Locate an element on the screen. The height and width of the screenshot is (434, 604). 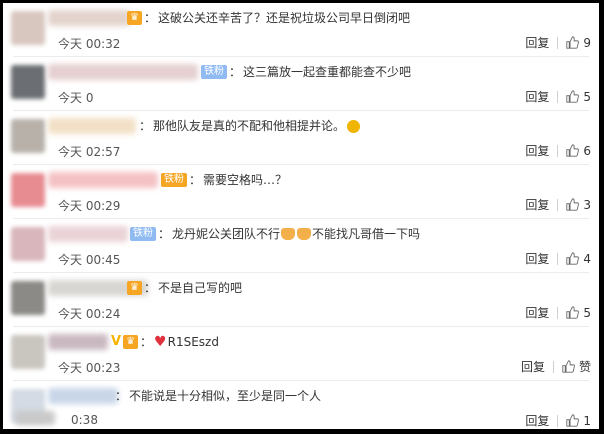
comment-text: 这破公关还辛苦了？还是祝垃圾公司早日倒闭吧 is located at coordinates (283, 18).